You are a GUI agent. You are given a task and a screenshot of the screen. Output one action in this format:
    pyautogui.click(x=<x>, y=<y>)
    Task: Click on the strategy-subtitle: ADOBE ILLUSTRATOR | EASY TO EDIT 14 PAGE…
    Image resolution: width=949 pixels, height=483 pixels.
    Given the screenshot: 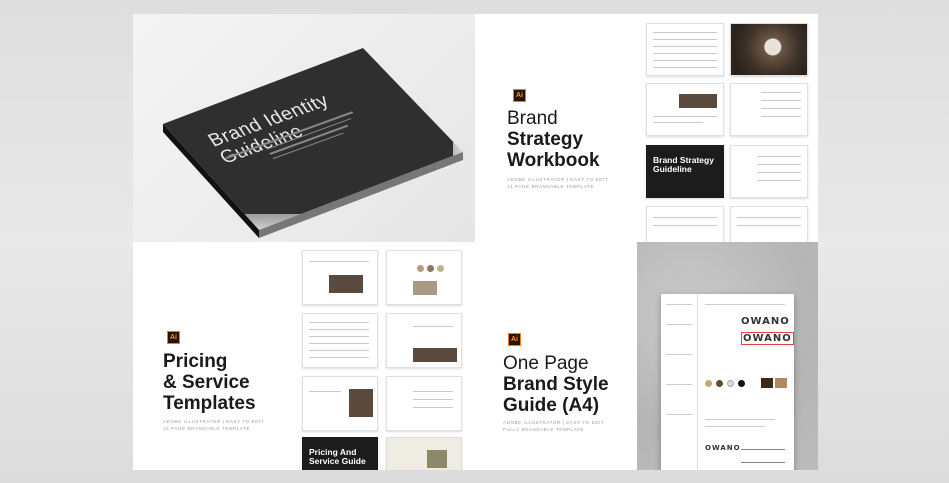 What is the action you would take?
    pyautogui.click(x=558, y=183)
    